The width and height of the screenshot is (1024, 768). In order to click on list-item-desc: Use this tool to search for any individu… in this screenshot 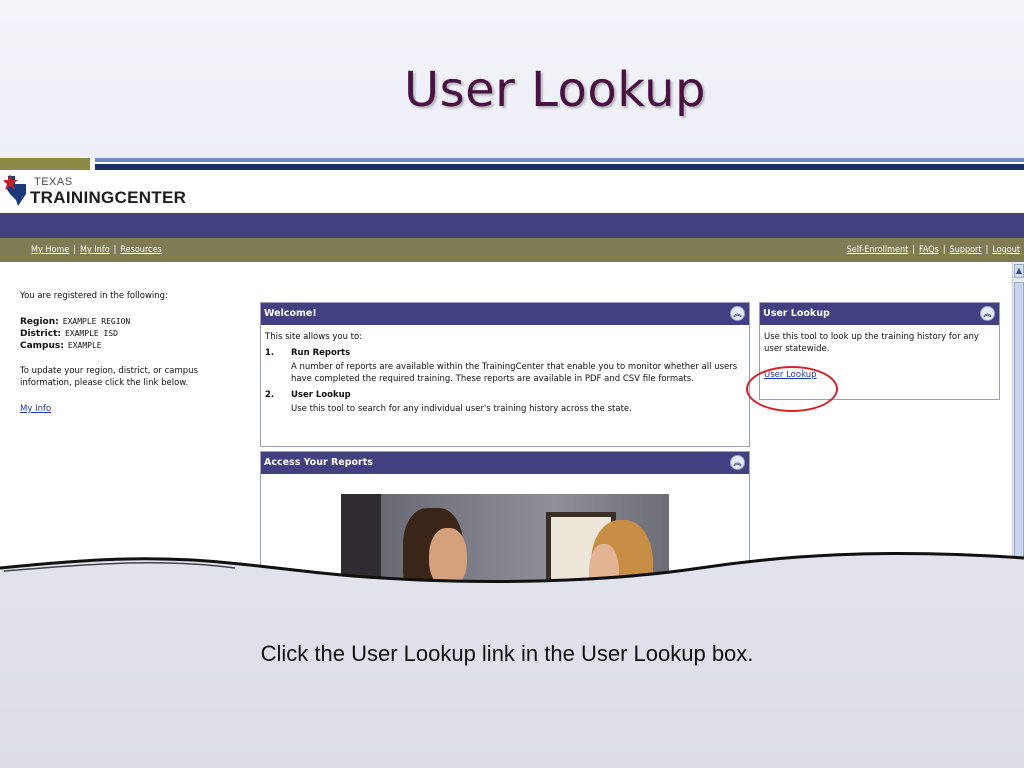, I will do `click(461, 409)`.